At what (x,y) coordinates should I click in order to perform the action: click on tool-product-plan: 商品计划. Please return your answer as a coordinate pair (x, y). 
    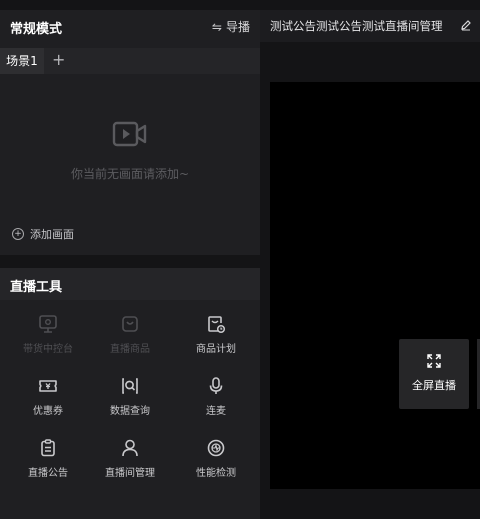
    Looking at the image, I should click on (216, 342).